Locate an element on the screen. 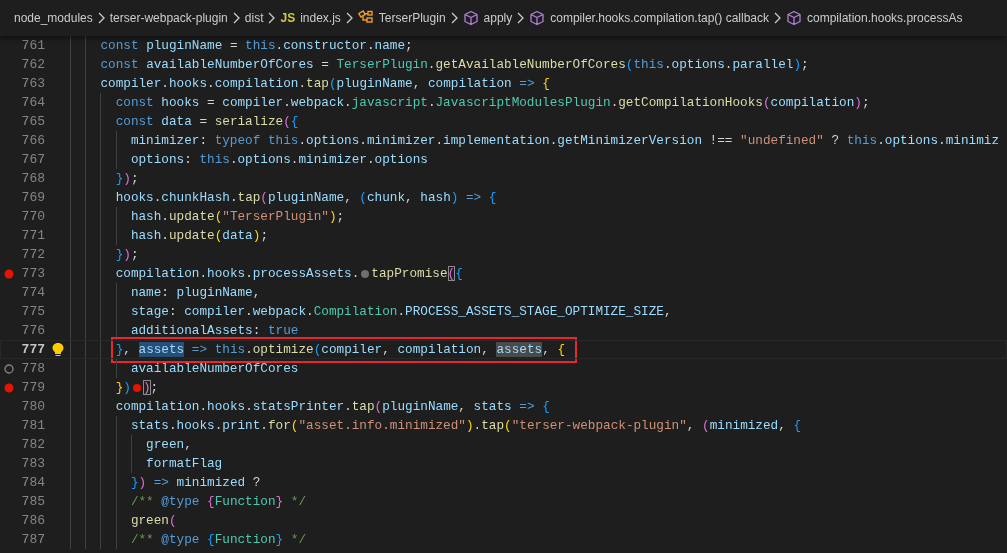  line-number: 773 is located at coordinates (32, 273).